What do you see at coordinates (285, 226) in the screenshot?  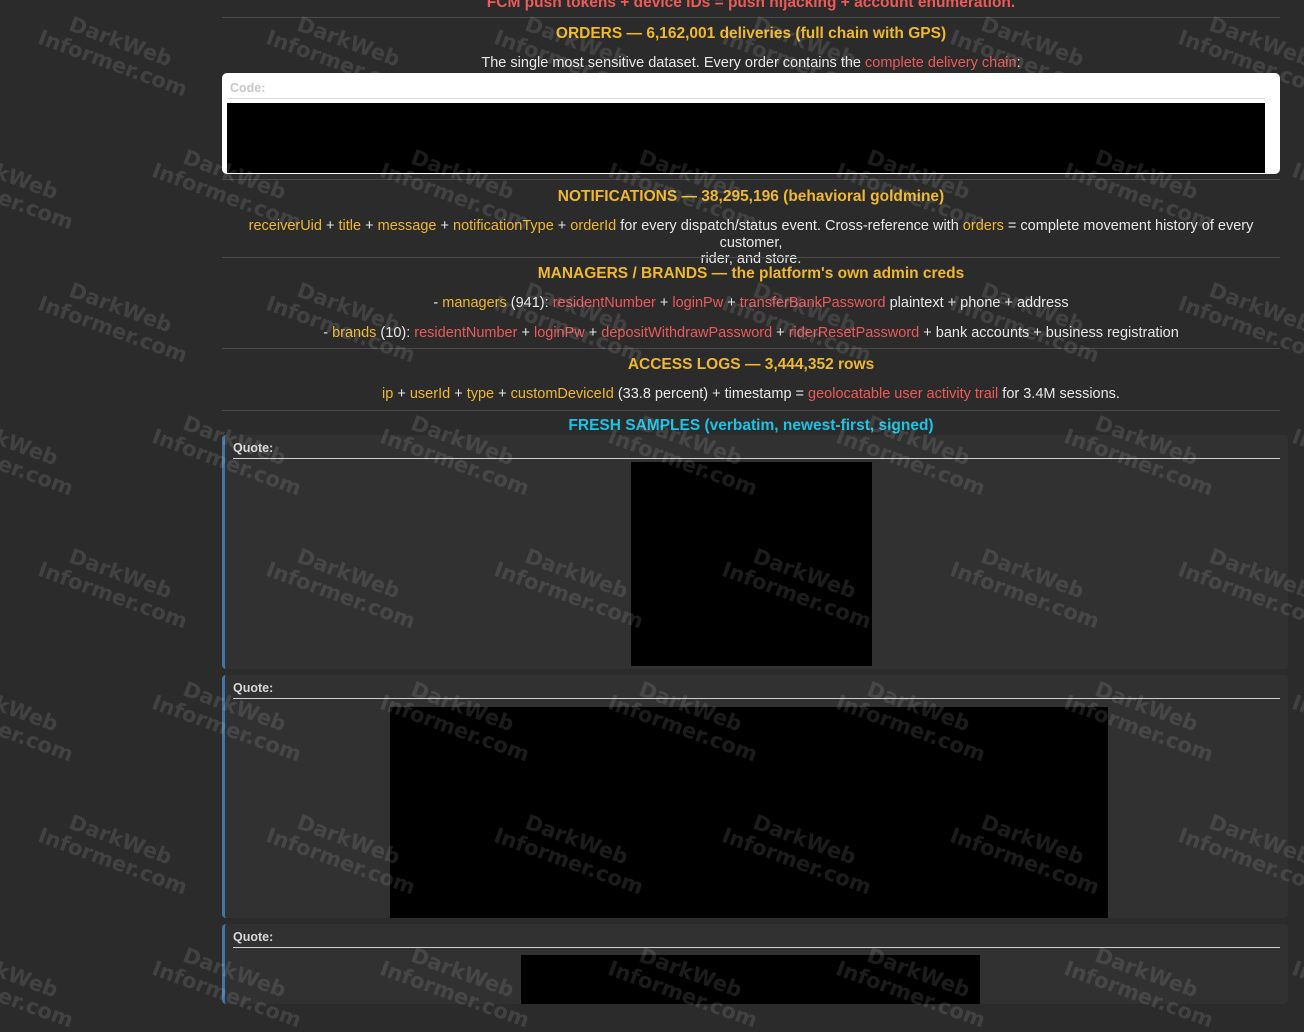 I see `field-receiverUid: receiverUid` at bounding box center [285, 226].